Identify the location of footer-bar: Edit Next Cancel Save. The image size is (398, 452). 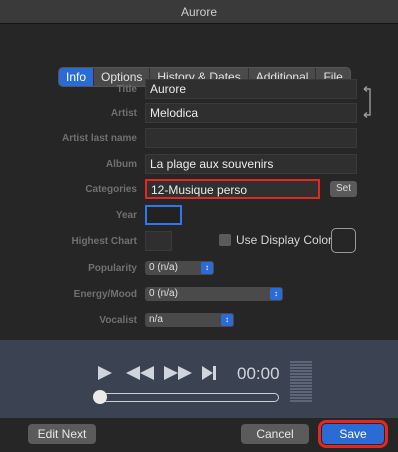
(199, 435).